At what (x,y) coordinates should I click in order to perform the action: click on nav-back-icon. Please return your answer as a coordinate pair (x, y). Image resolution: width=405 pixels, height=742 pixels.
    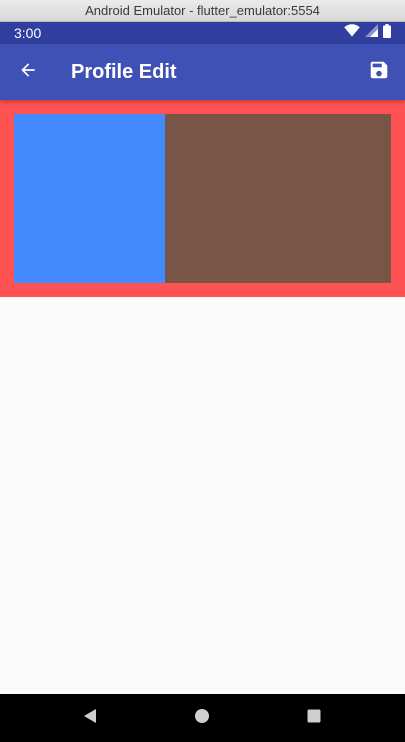
    Looking at the image, I should click on (90, 718).